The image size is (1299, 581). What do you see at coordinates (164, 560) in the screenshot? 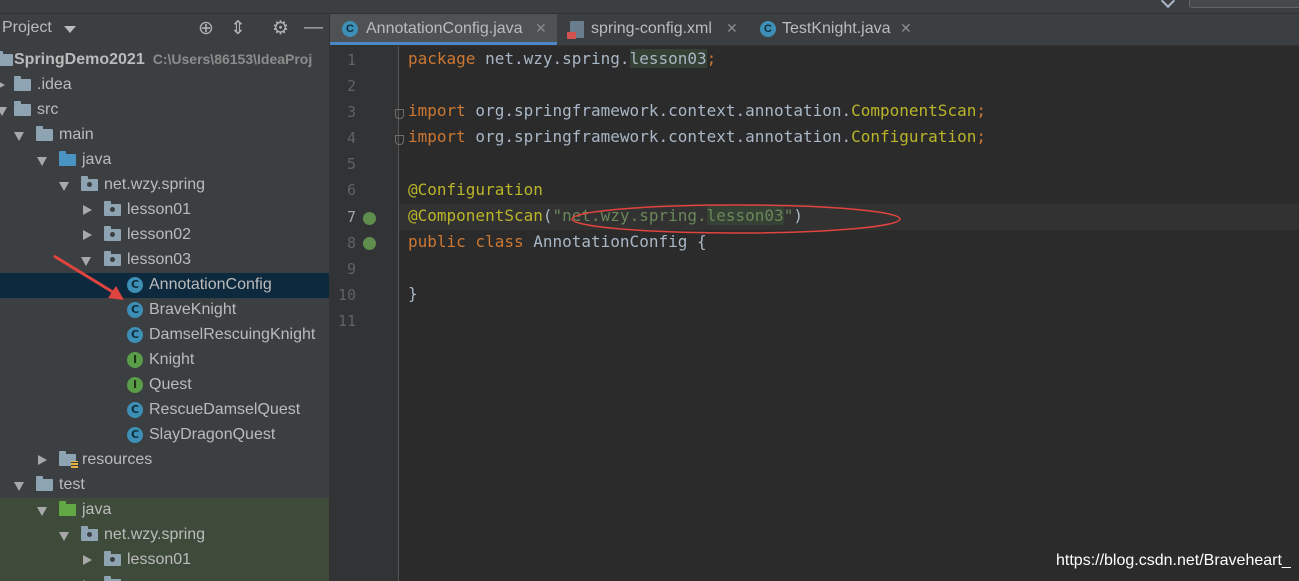
I see `tree-item-test-lesson01: lesson01` at bounding box center [164, 560].